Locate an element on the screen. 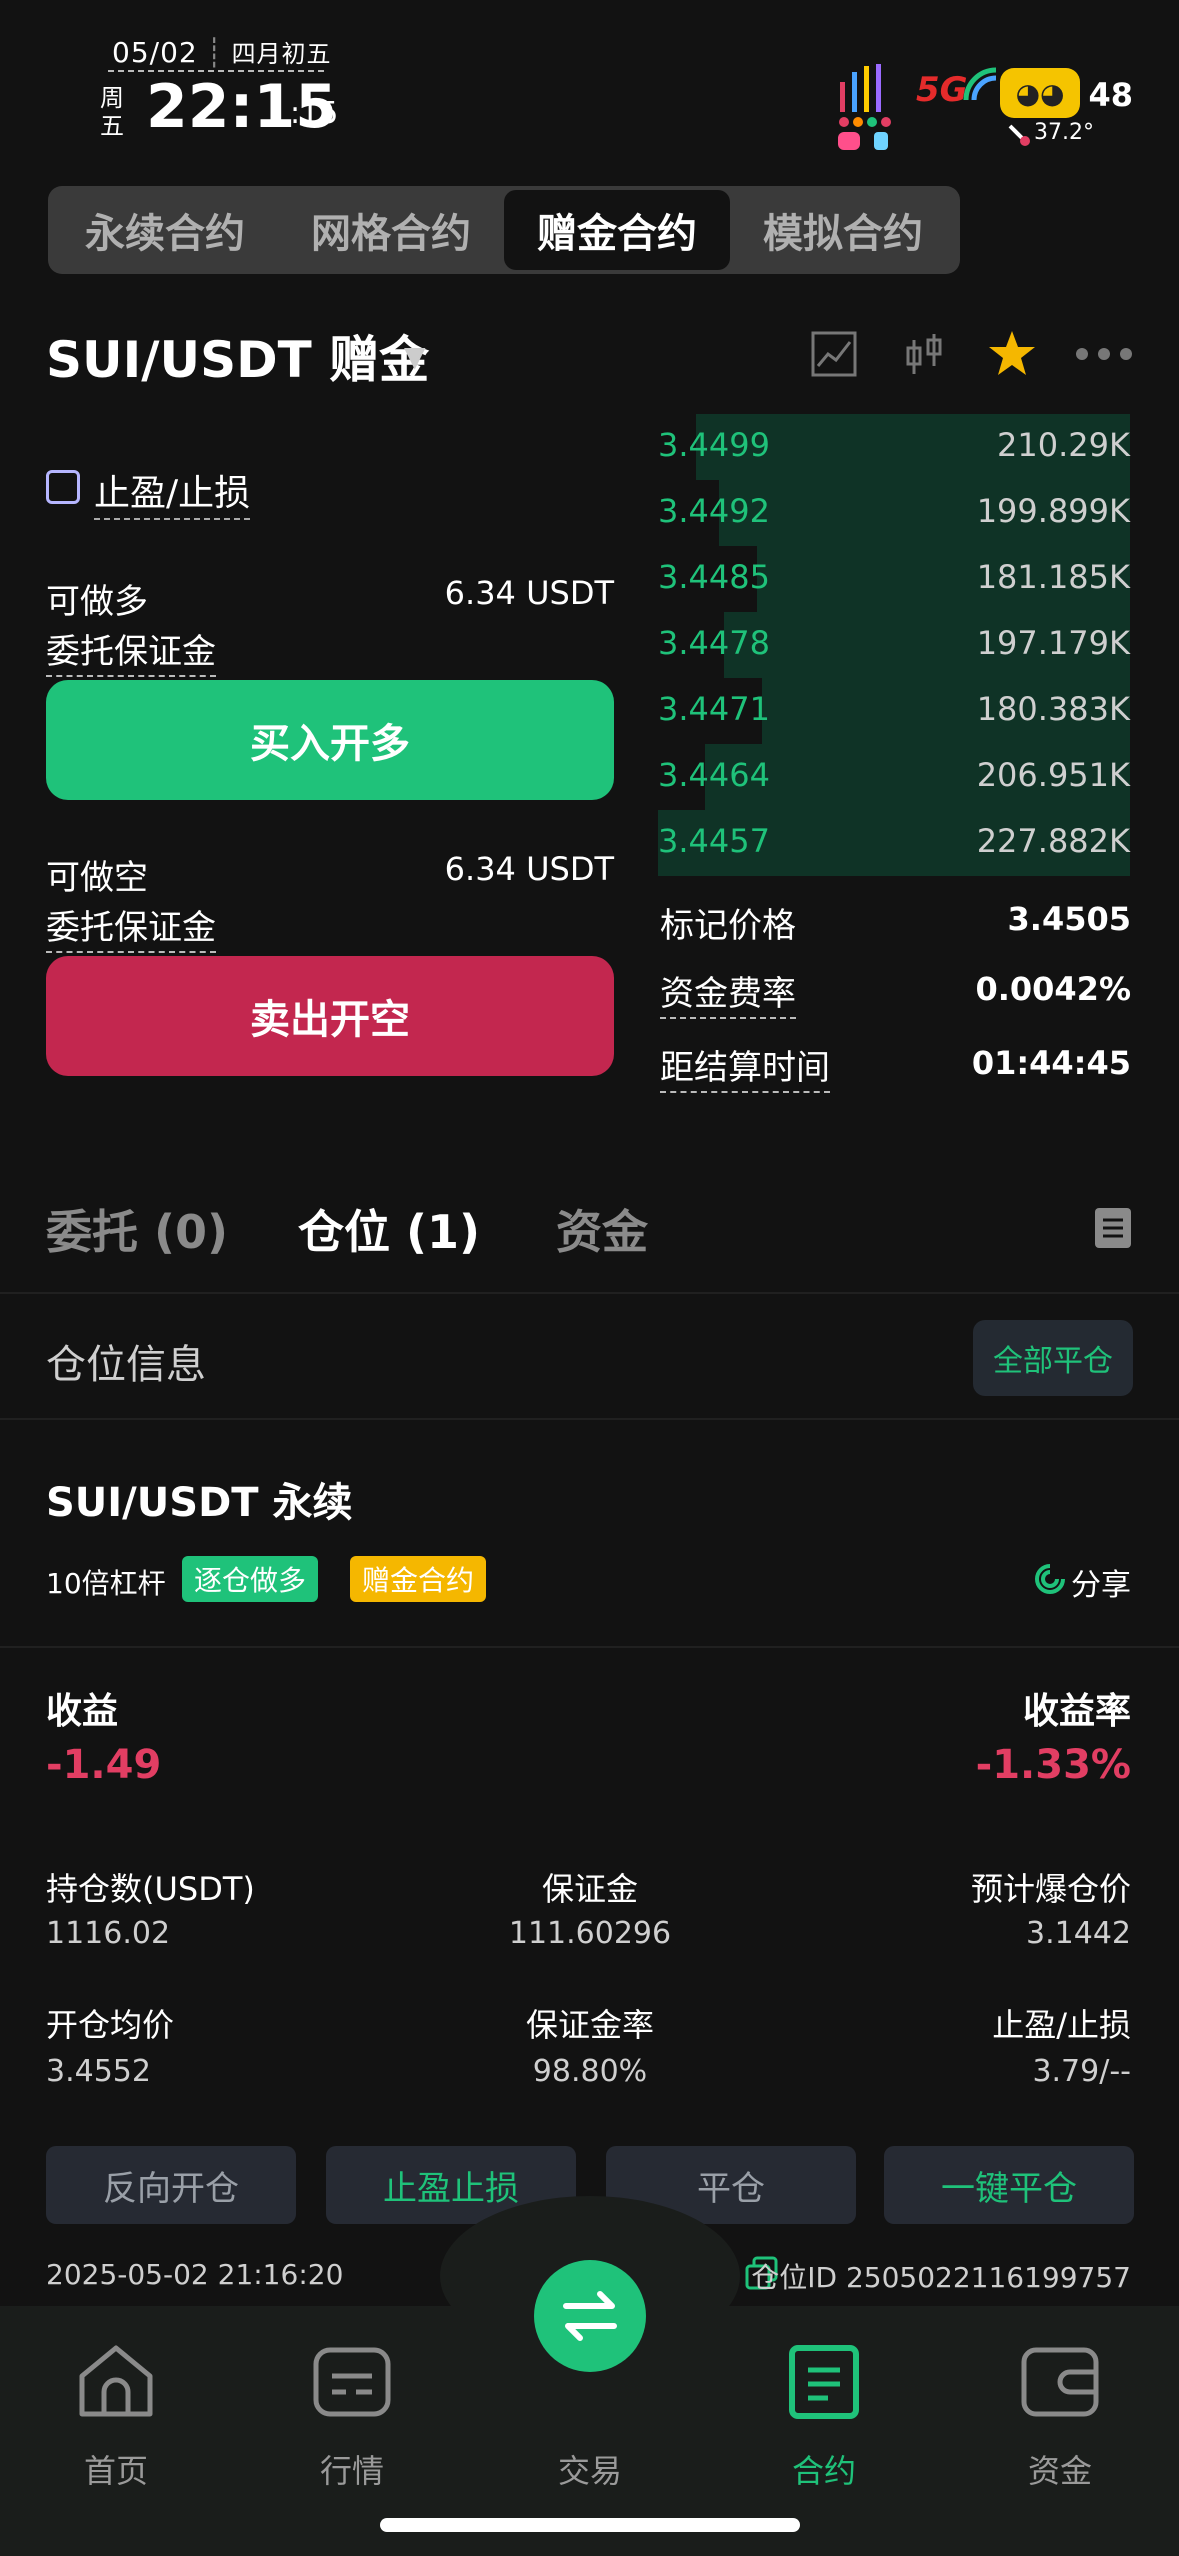 The width and height of the screenshot is (1179, 2556). tab-simulated: 模拟合约 is located at coordinates (843, 230).